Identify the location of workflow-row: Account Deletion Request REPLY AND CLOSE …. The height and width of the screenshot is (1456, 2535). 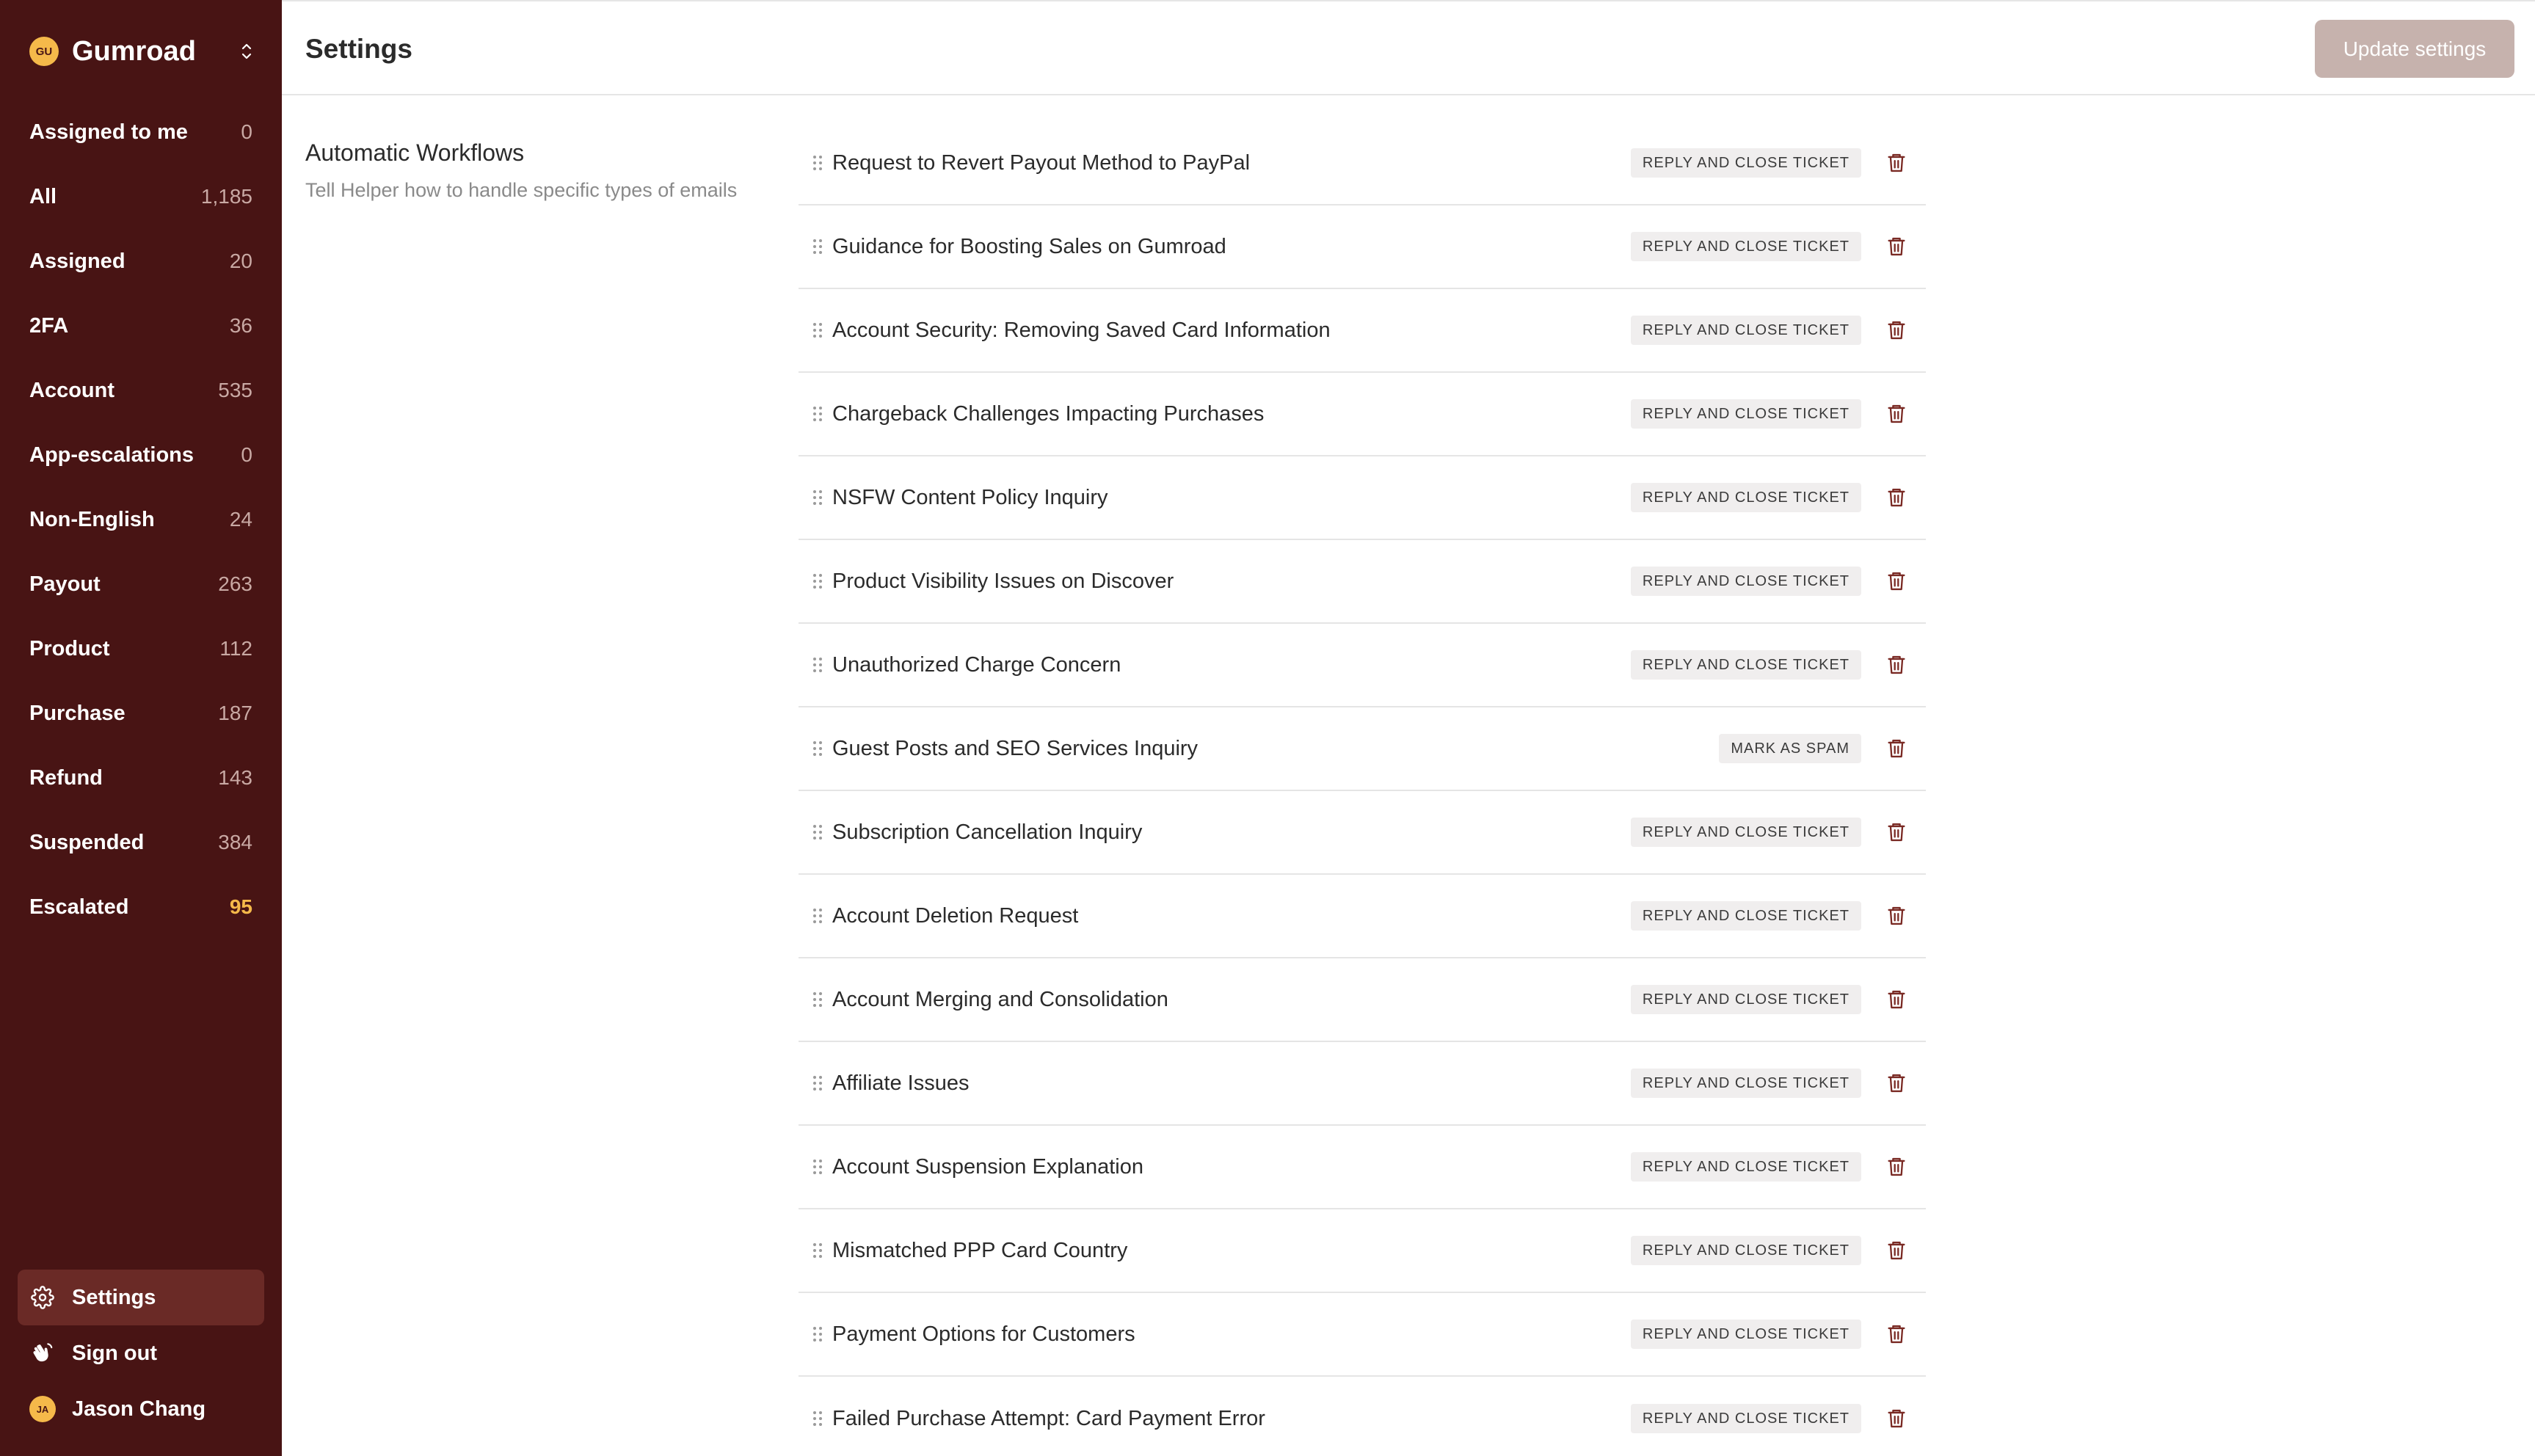
(1362, 916).